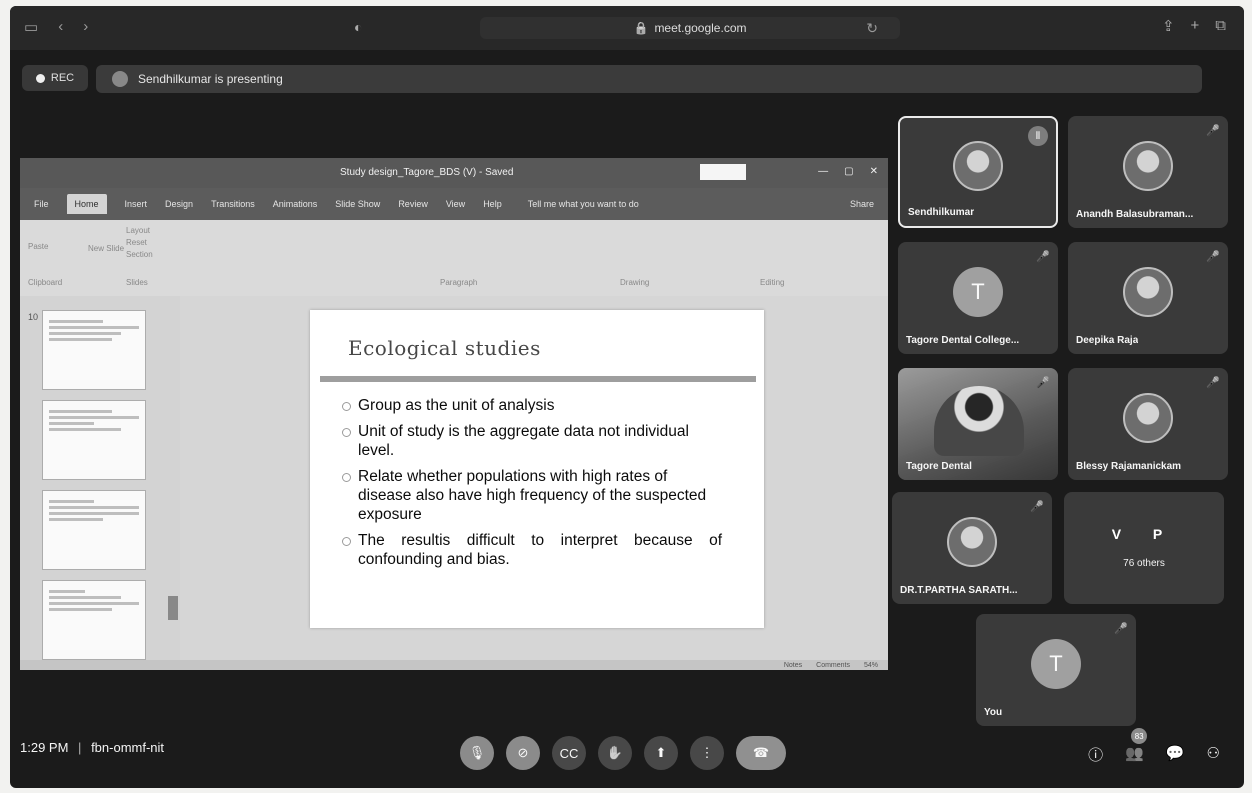  I want to click on camera-toggle-button: ⊘, so click(523, 753).